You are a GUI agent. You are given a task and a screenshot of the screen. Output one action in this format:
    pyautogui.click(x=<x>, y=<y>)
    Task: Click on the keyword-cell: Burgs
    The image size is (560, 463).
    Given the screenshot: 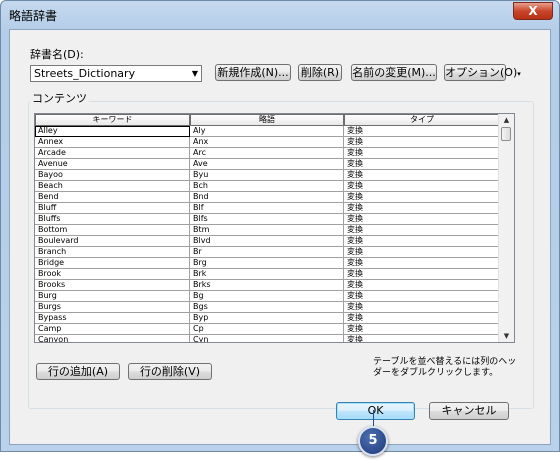 What is the action you would take?
    pyautogui.click(x=112, y=307)
    